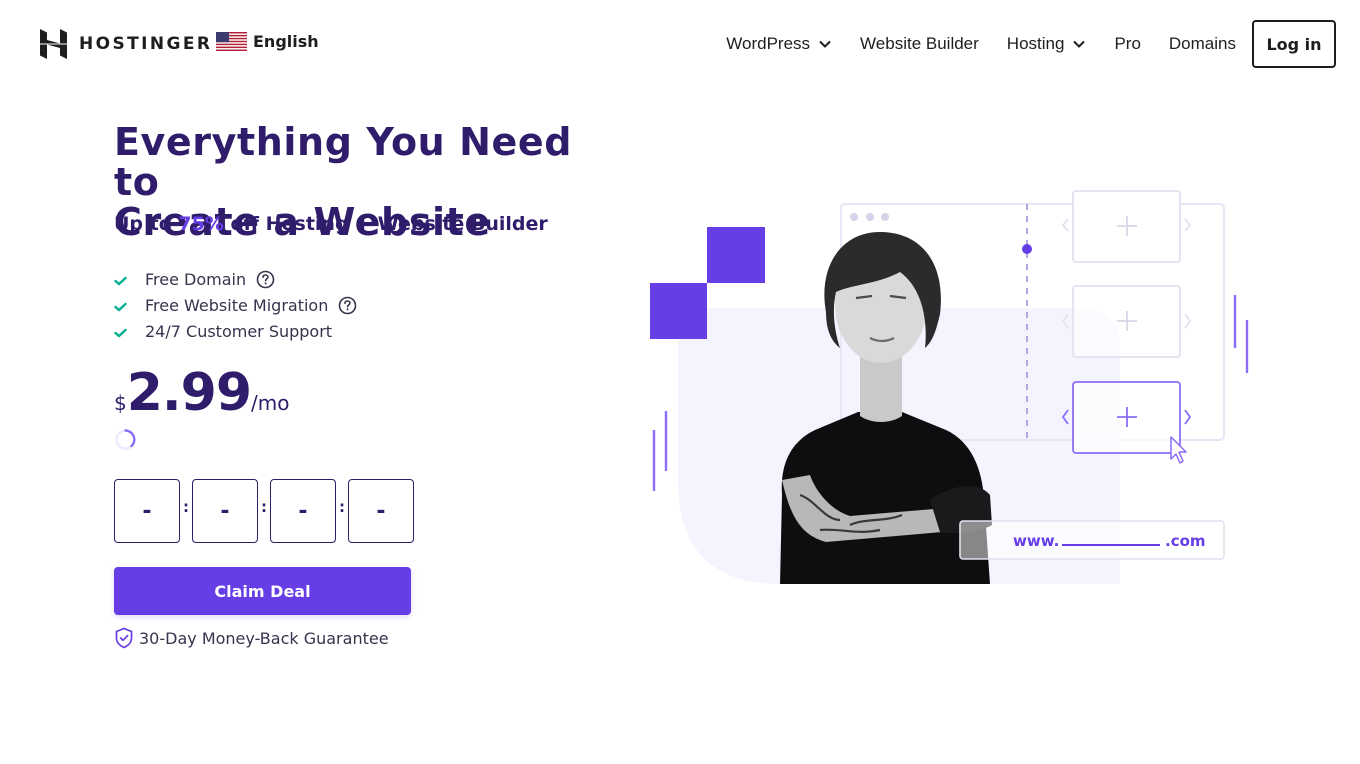  I want to click on countdown-timer: - : -, so click(264, 511).